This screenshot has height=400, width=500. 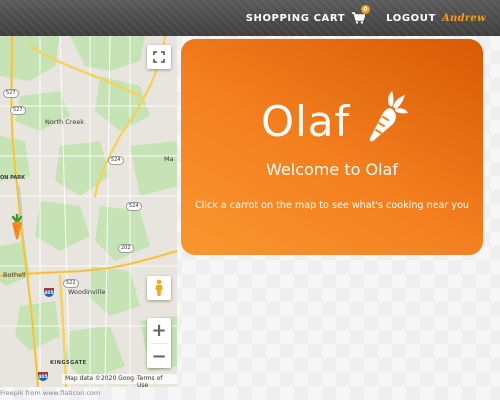 I want to click on welcome-title: Welcome to Olaf, so click(x=332, y=169).